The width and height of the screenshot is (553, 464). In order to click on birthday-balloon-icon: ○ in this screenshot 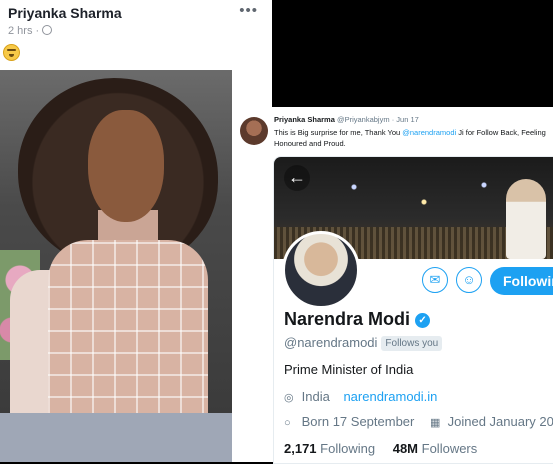, I will do `click(287, 423)`.